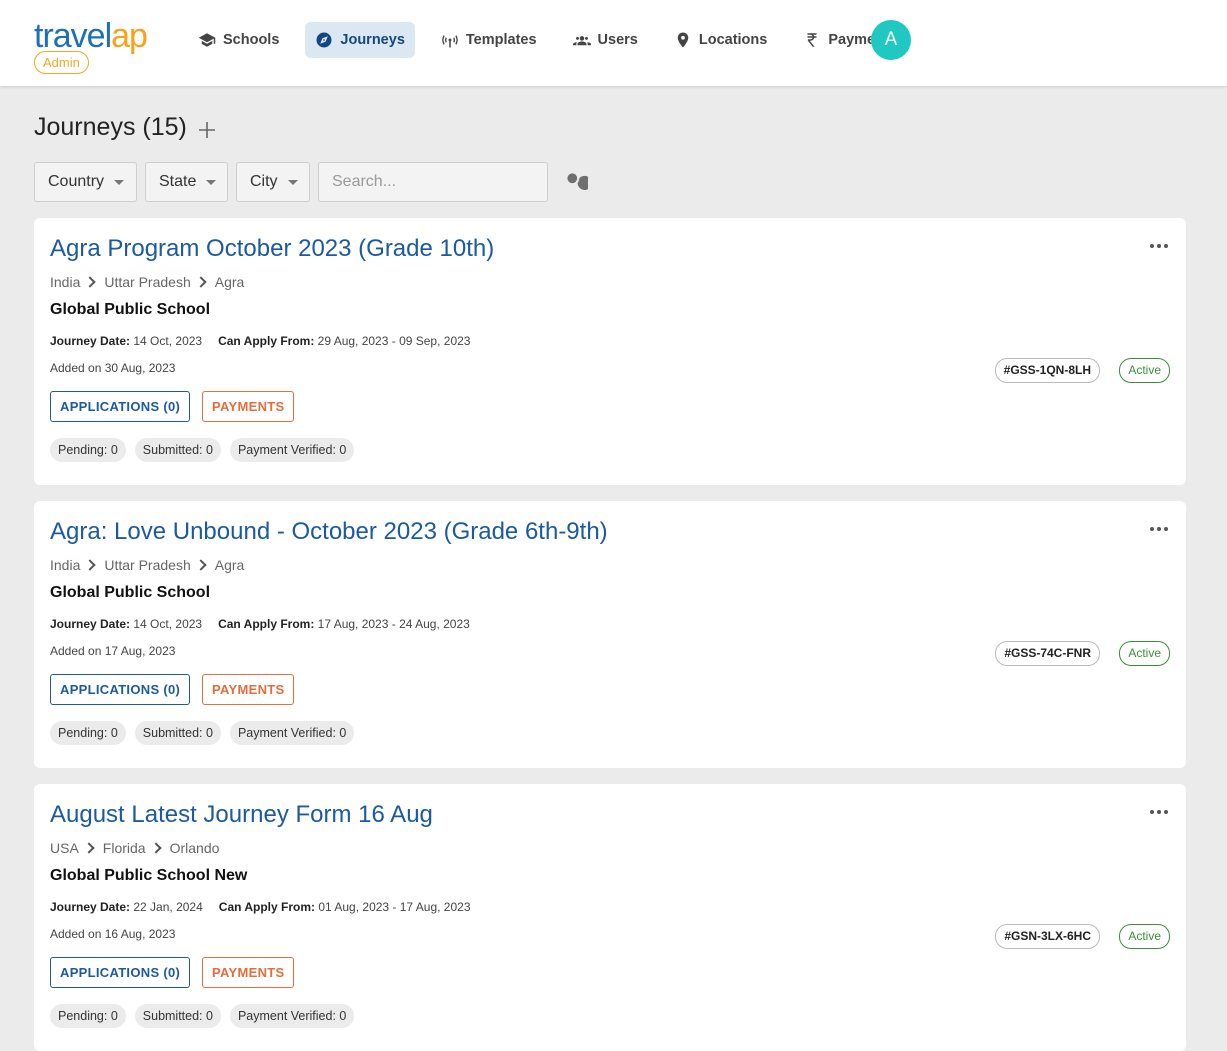 Image resolution: width=1227 pixels, height=1051 pixels. I want to click on nav-journeys: Journeys, so click(360, 40).